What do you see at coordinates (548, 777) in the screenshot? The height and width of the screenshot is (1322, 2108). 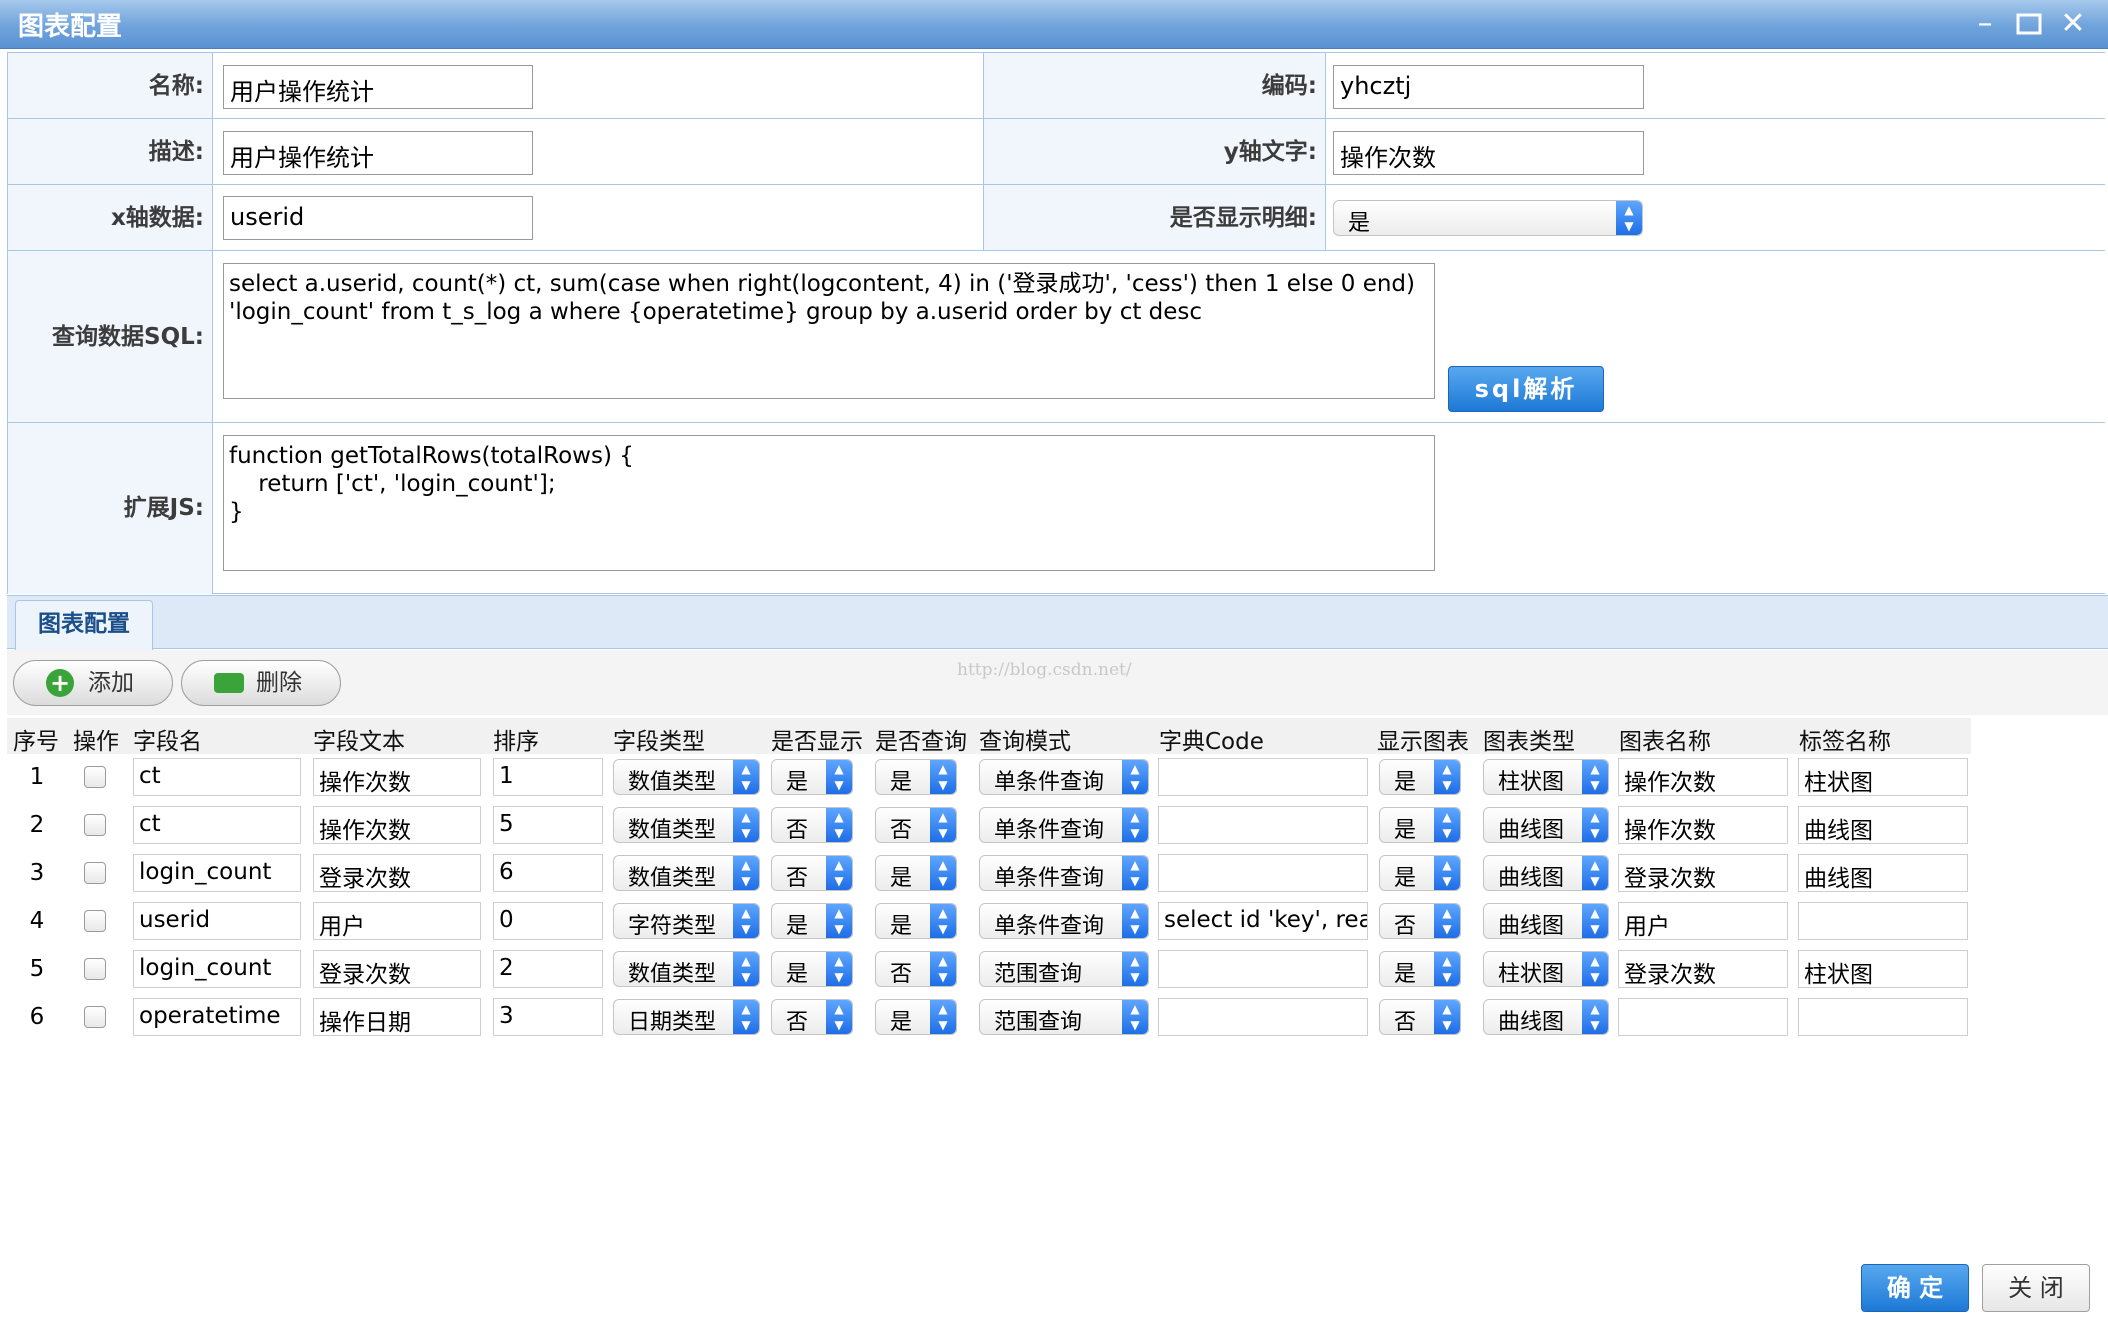 I see `order-input: 1` at bounding box center [548, 777].